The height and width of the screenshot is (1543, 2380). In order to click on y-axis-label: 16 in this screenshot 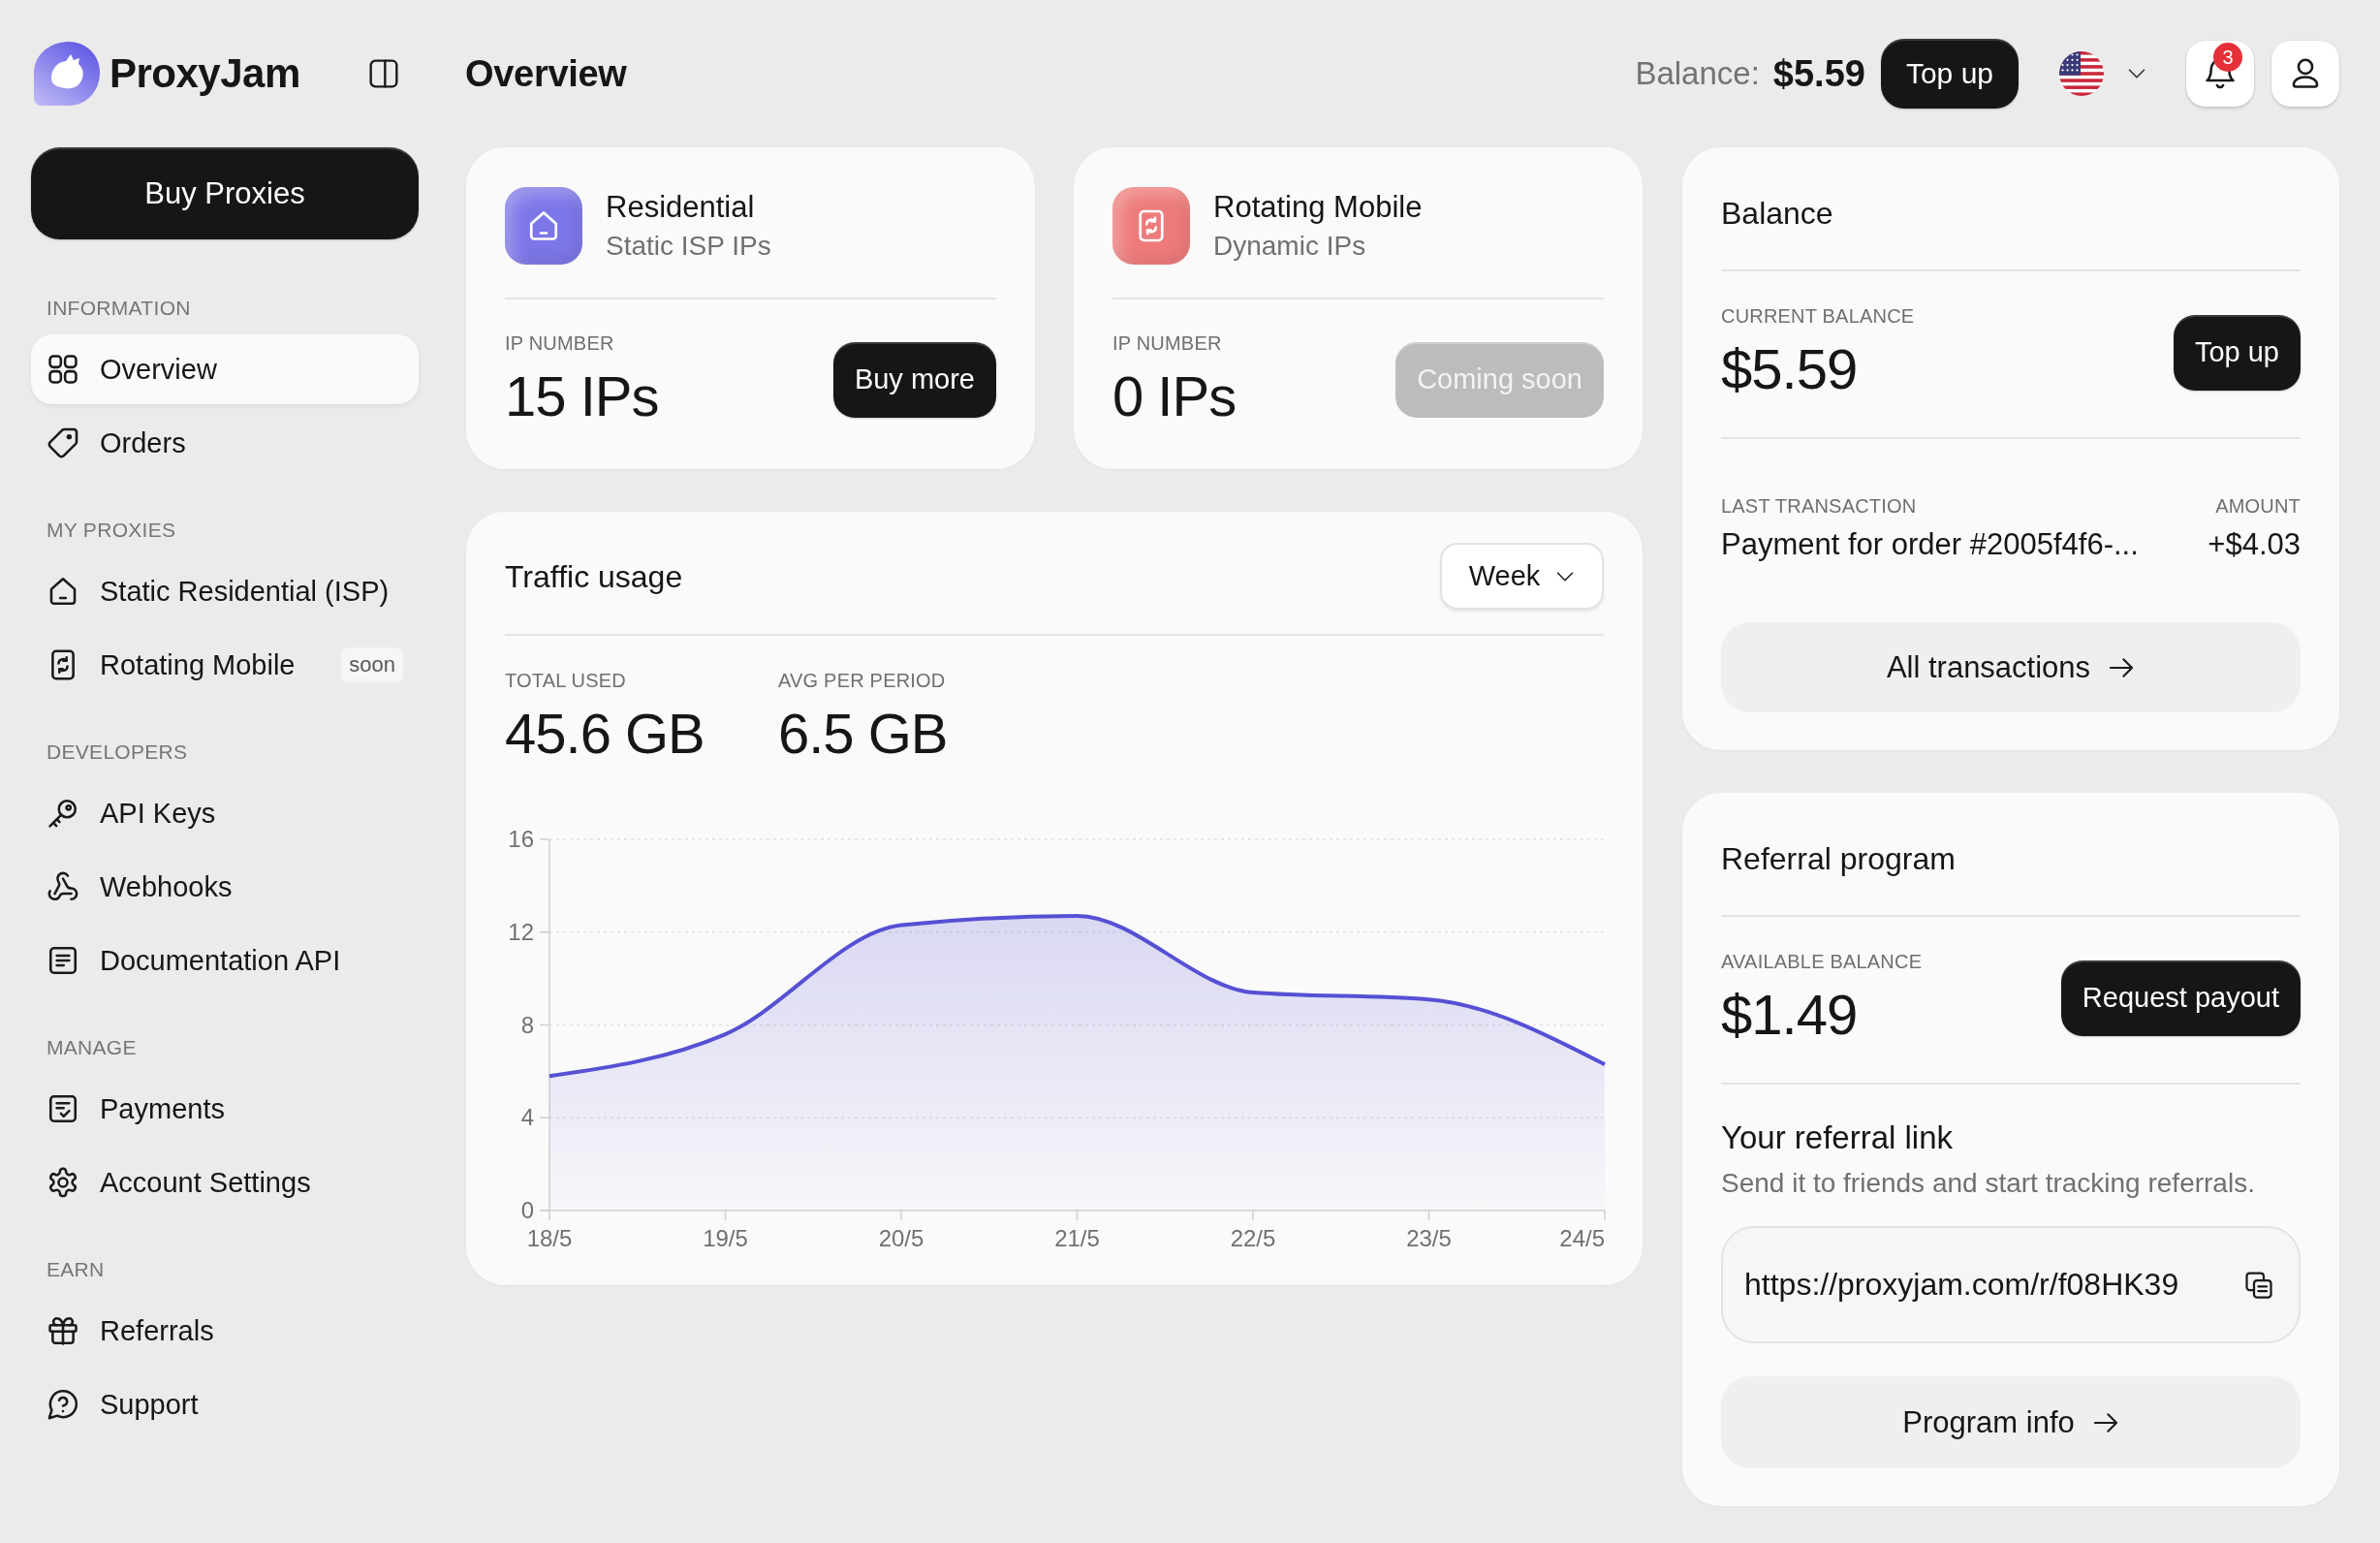, I will do `click(521, 839)`.